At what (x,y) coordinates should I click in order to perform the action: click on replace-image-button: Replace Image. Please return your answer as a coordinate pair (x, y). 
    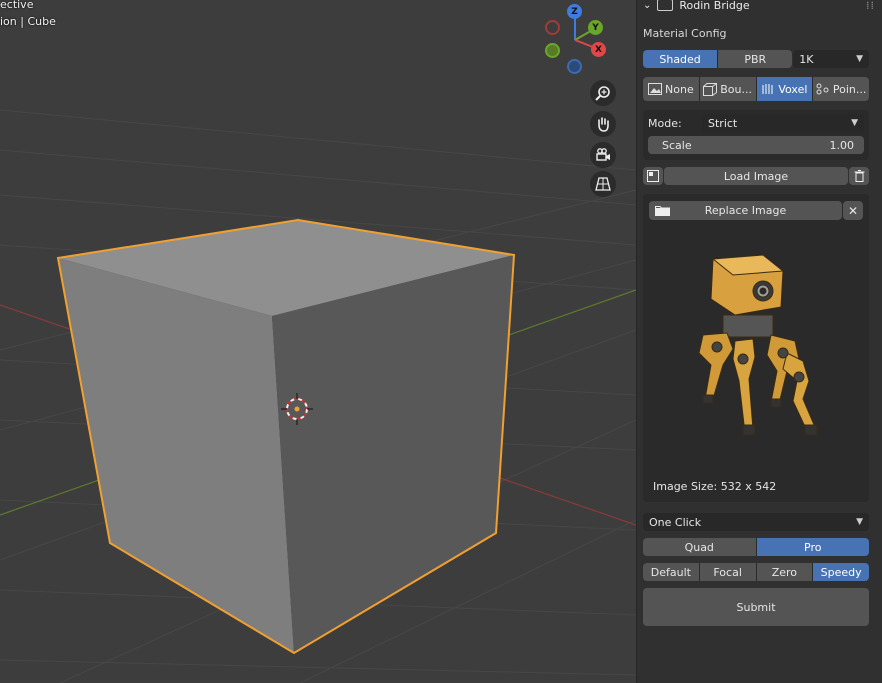
    Looking at the image, I should click on (745, 210).